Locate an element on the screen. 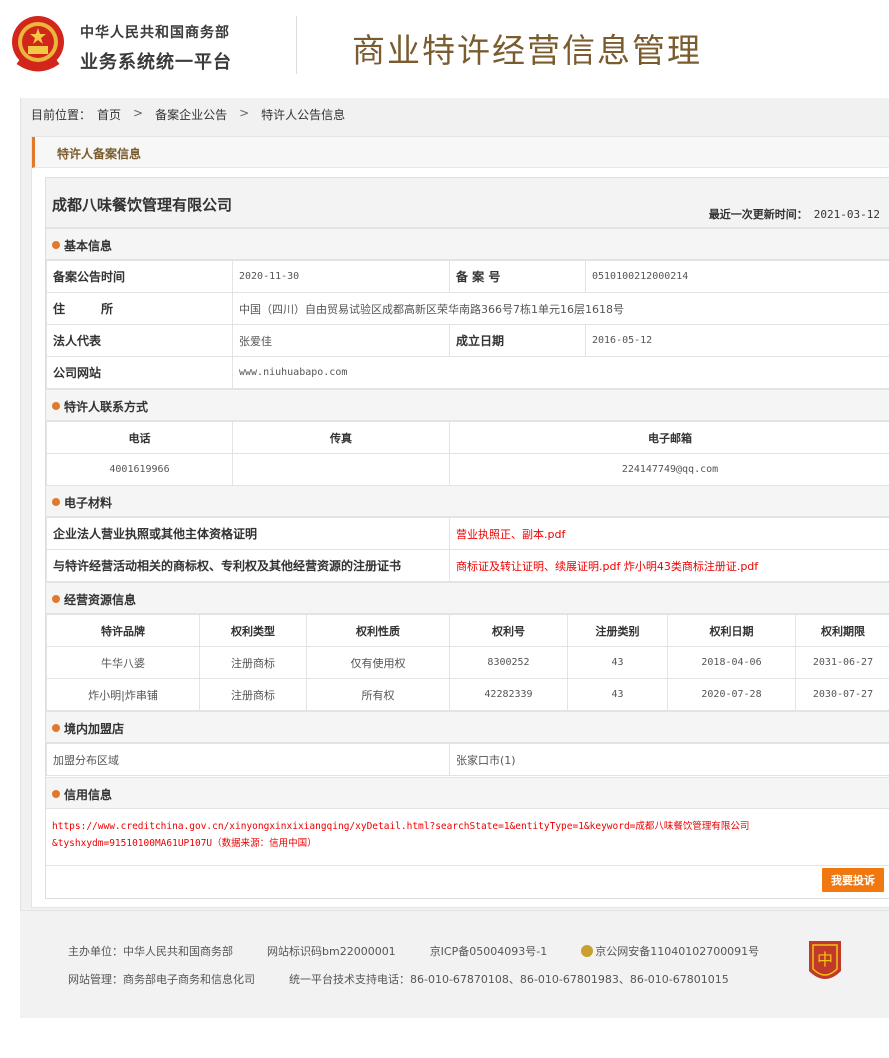 This screenshot has height=1058, width=889. company-name: 成都八味餐饮管理有限公司 is located at coordinates (142, 205).